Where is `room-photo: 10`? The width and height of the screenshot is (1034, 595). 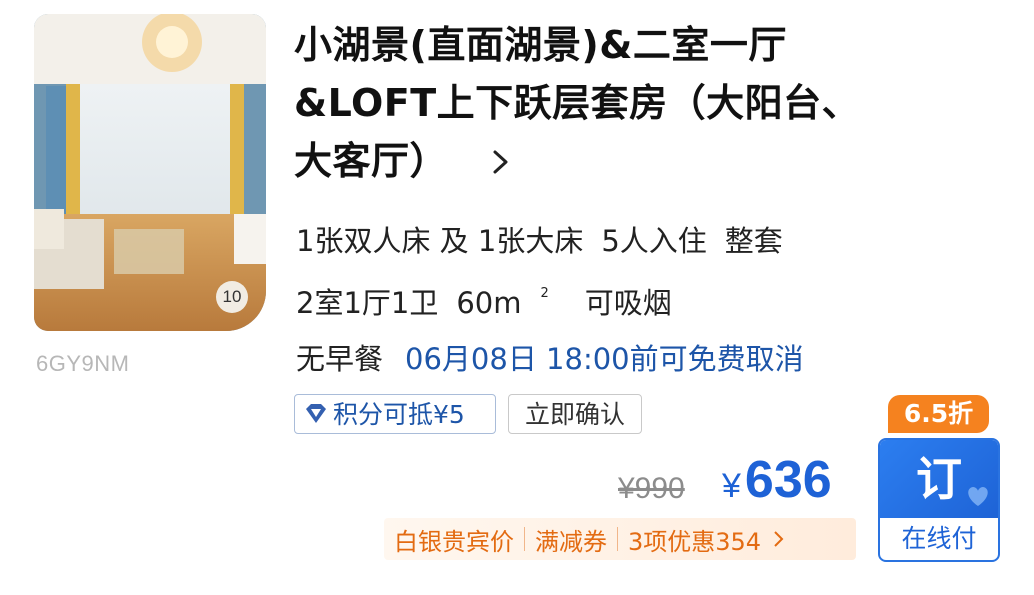
room-photo: 10 is located at coordinates (150, 172).